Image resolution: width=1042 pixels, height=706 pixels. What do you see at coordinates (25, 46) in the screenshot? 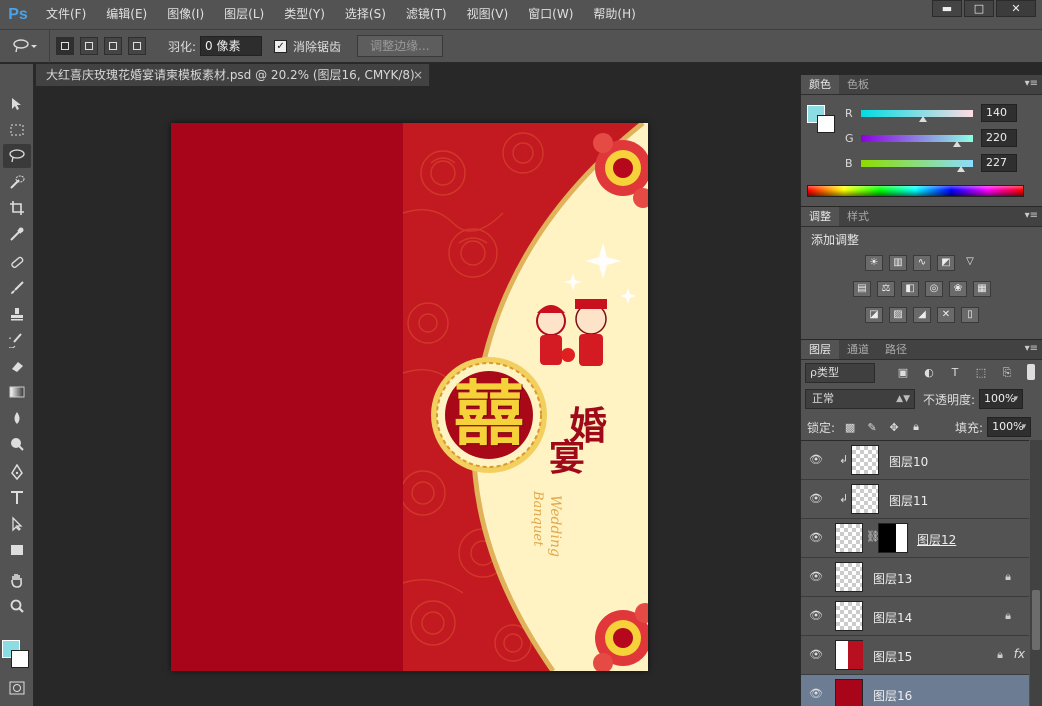
I see `lasso-tool-preset-icon` at bounding box center [25, 46].